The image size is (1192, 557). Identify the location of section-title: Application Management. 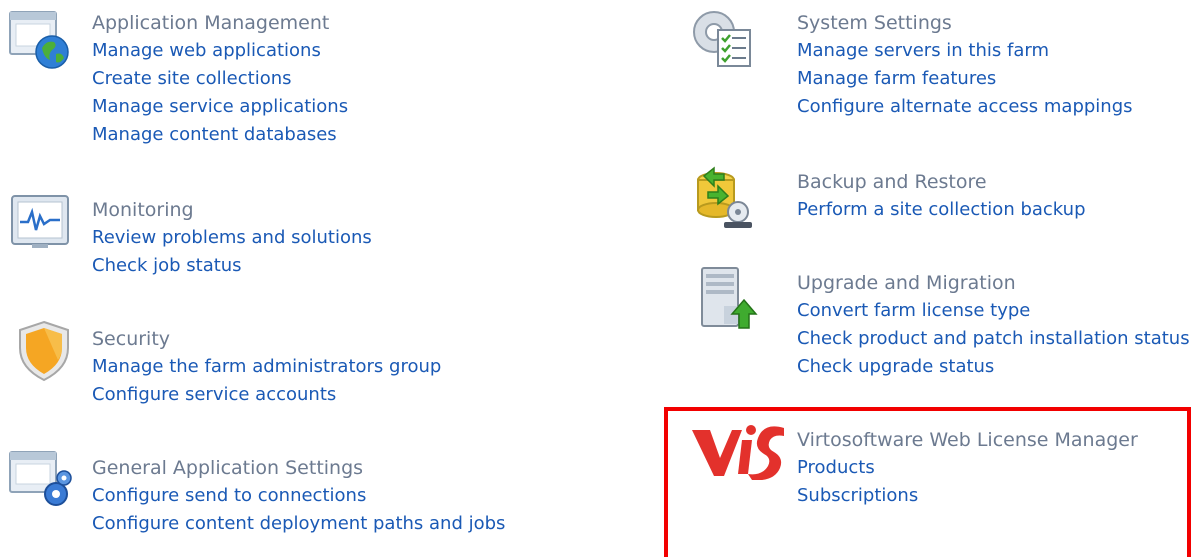
(211, 23).